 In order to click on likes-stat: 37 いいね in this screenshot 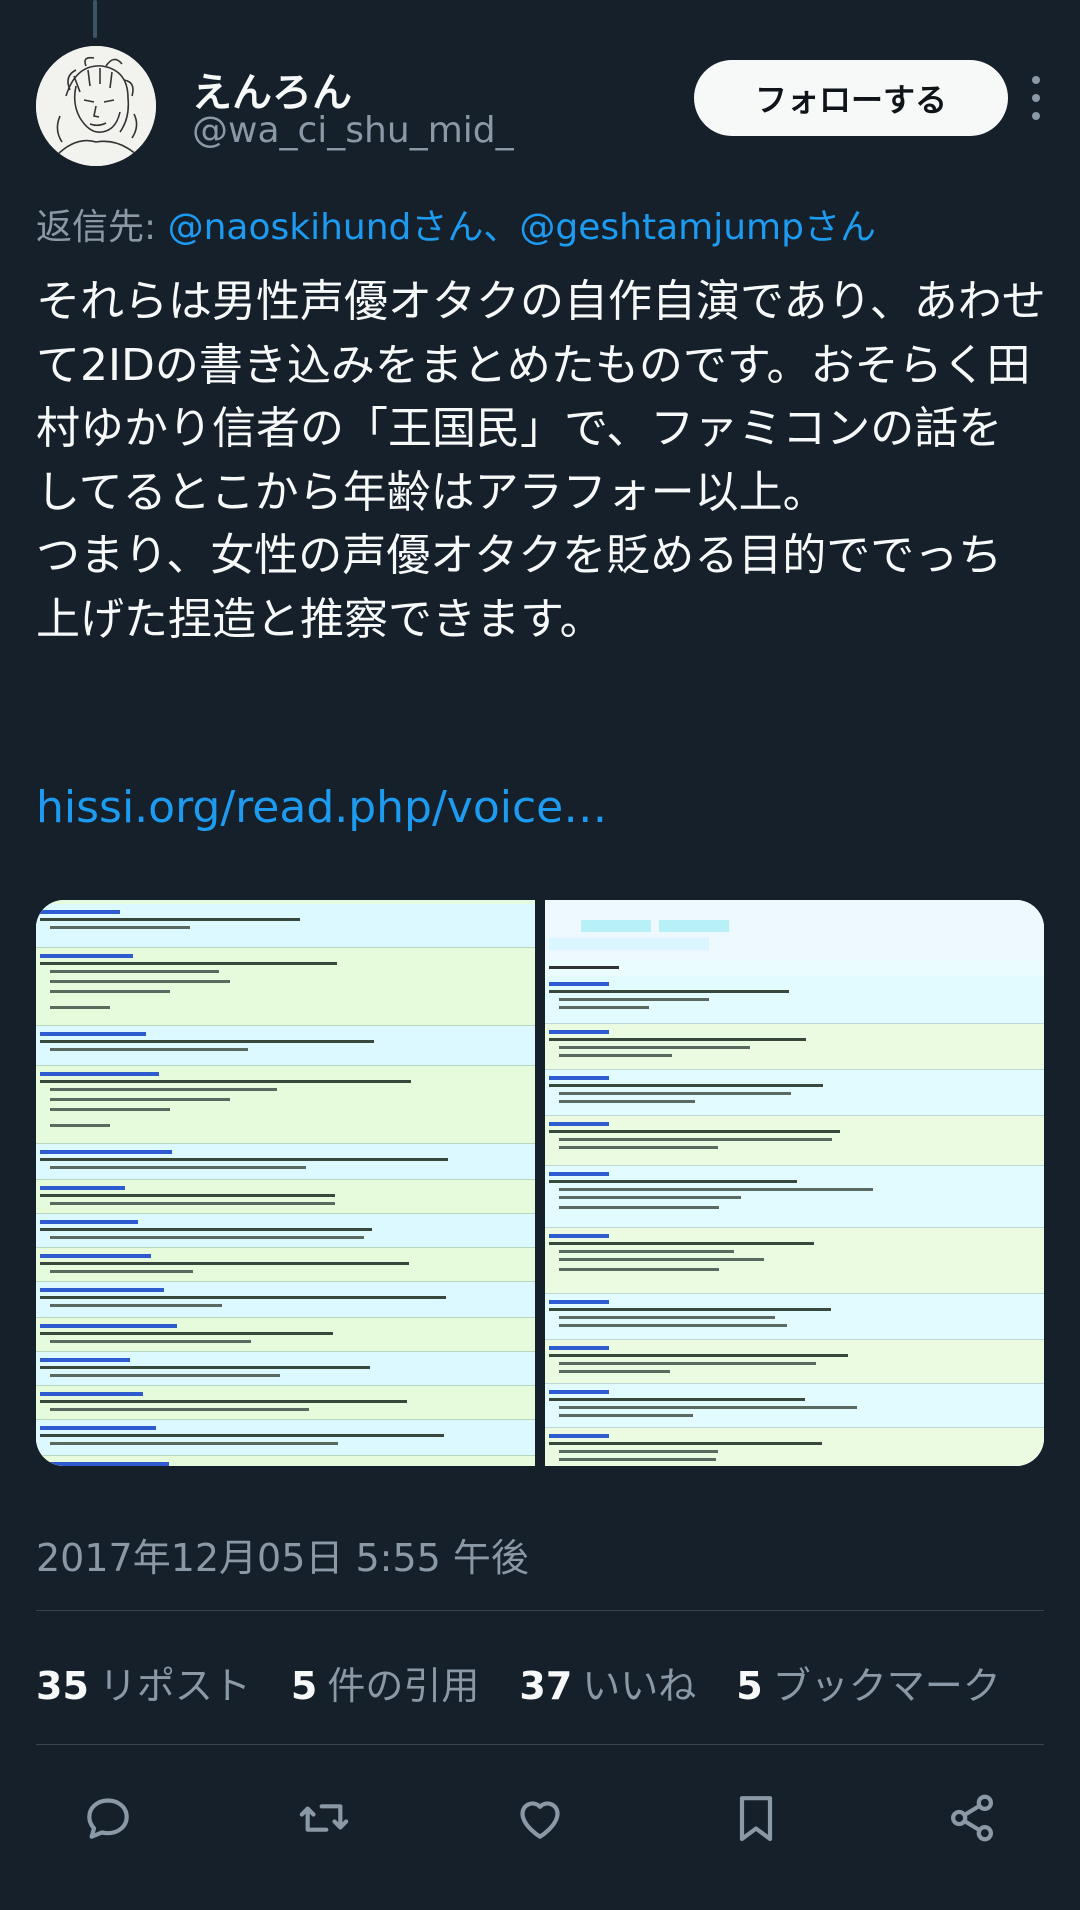, I will do `click(607, 1682)`.